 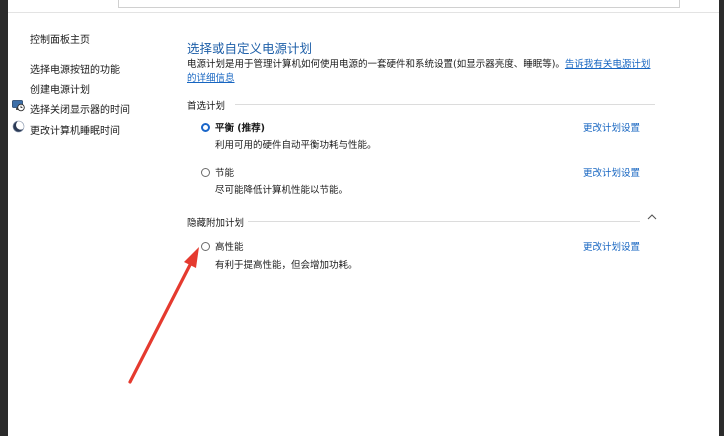 I want to click on sidebar-item-display-off-time: 选择关闭显示器的时间, so click(x=80, y=108).